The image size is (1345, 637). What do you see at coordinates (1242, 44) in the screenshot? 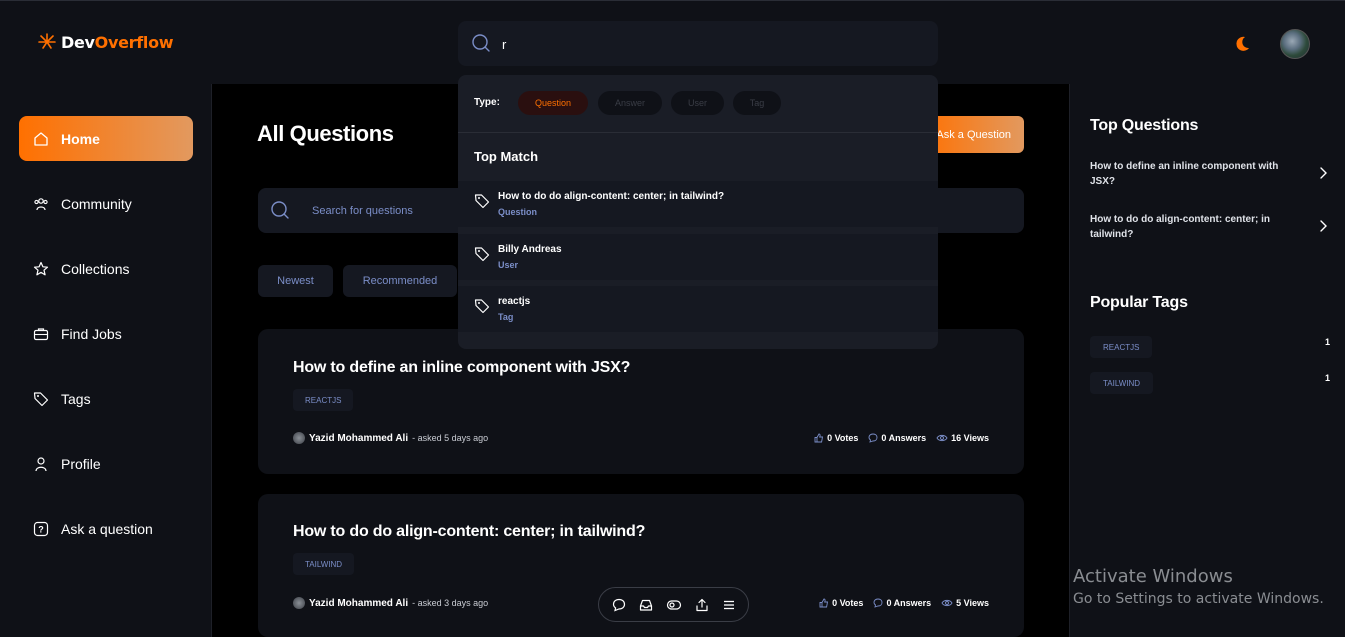
I see `moon-icon` at bounding box center [1242, 44].